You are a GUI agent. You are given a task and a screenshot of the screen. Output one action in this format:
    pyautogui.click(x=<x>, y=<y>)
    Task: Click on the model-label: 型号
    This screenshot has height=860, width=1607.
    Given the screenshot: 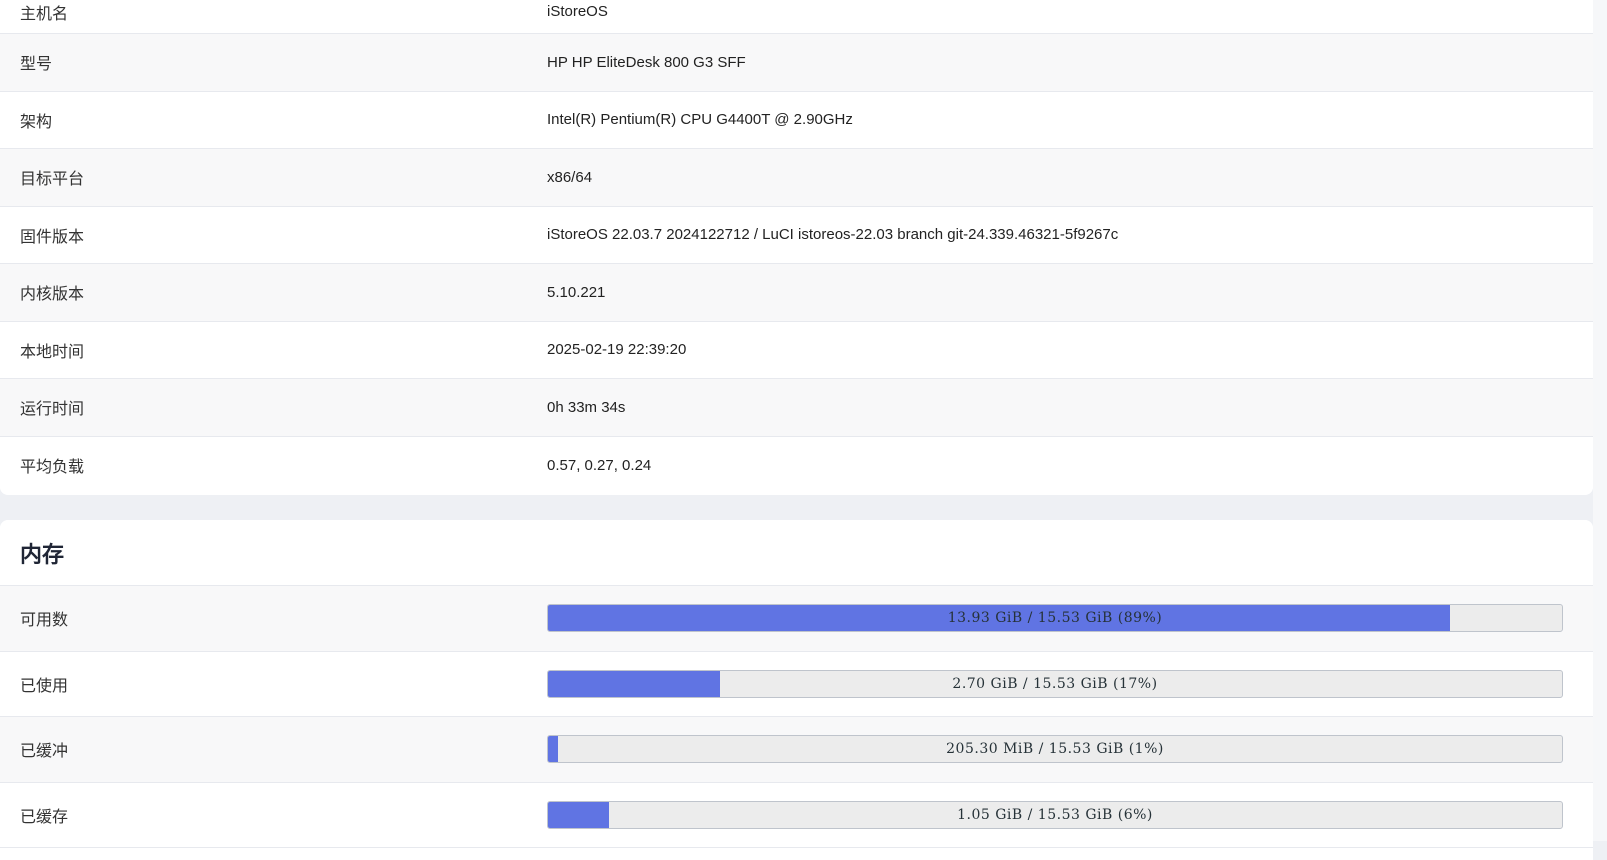 What is the action you would take?
    pyautogui.click(x=36, y=65)
    